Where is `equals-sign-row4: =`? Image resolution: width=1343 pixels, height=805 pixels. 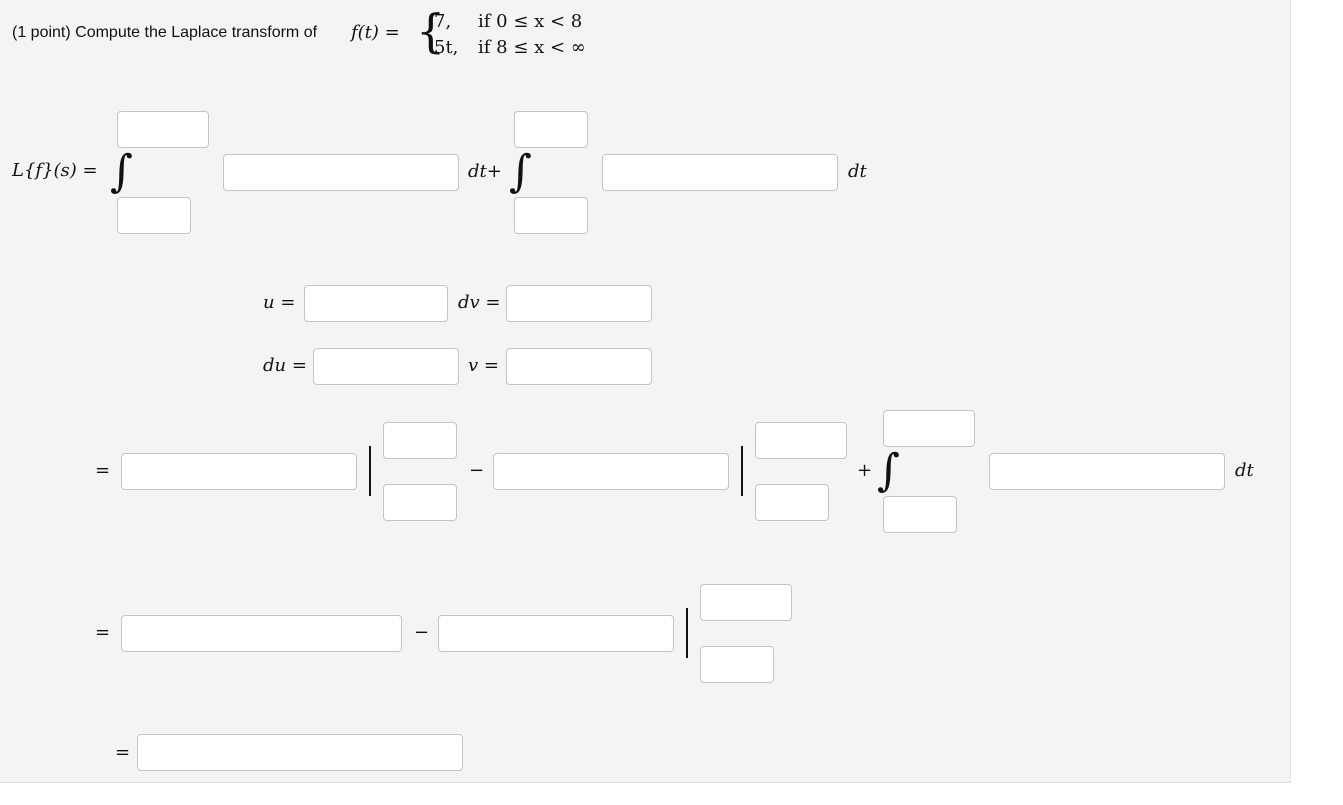
equals-sign-row4: = is located at coordinates (103, 632).